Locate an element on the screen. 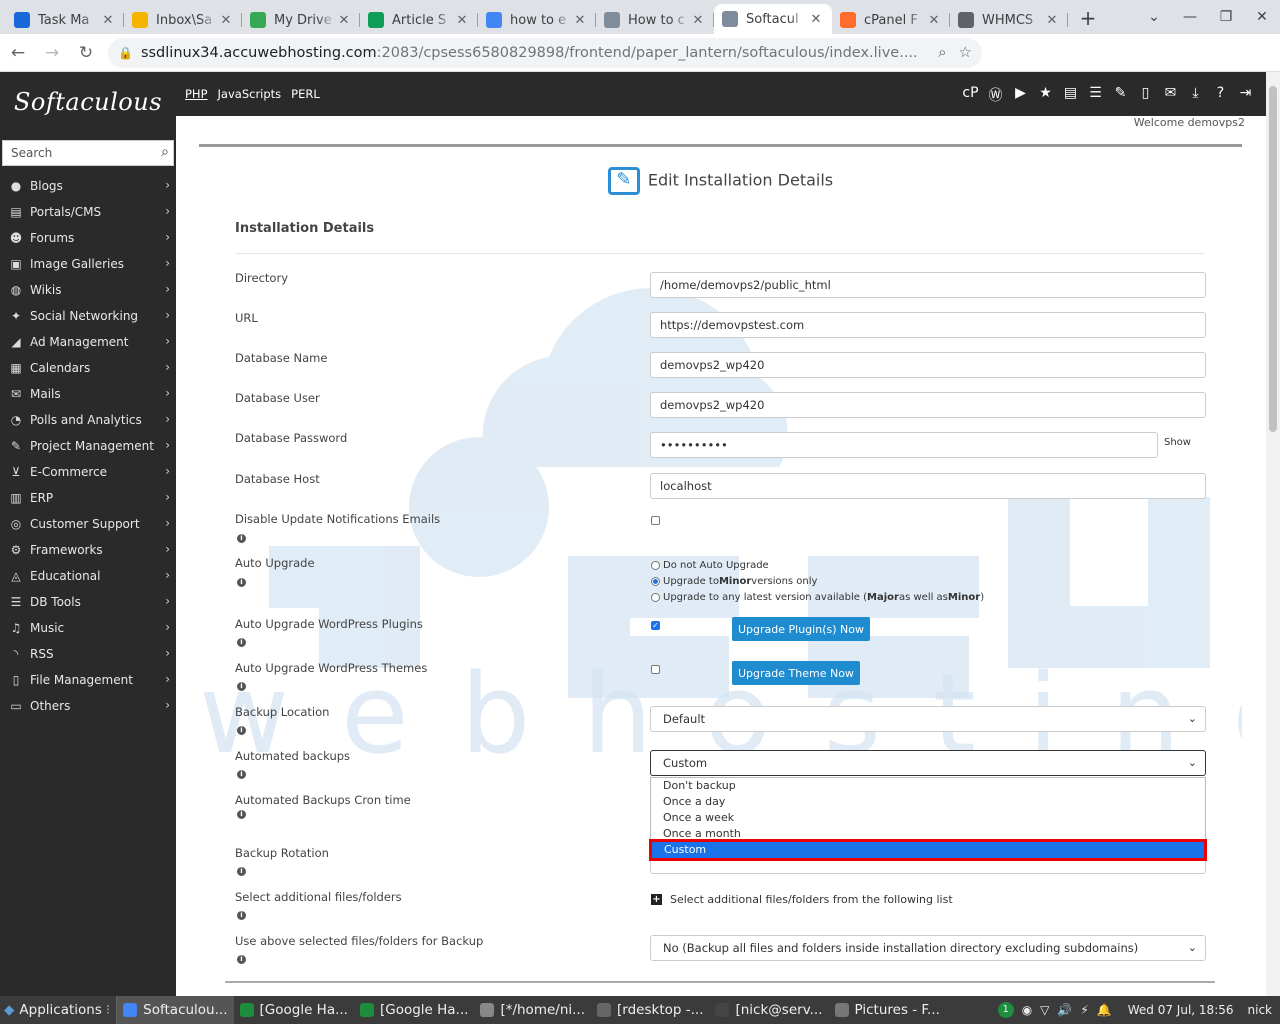  bookmark-star-icon: ☆ is located at coordinates (965, 52).